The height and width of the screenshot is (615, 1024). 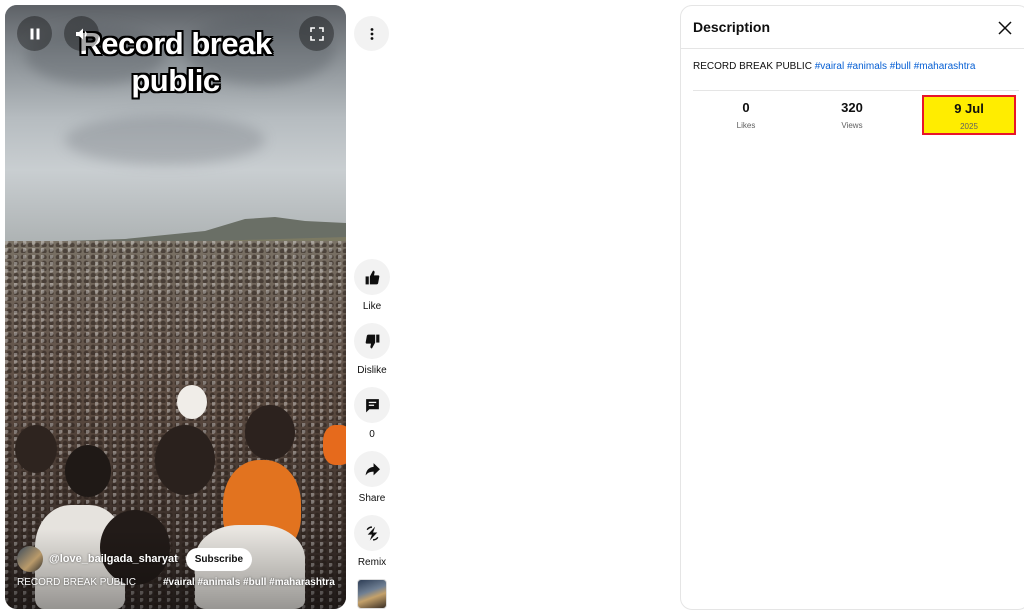 I want to click on fullscreen-button, so click(x=316, y=33).